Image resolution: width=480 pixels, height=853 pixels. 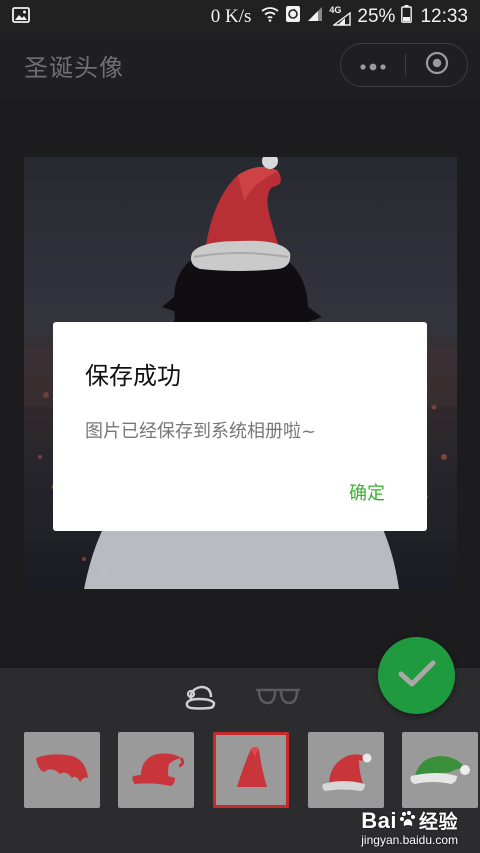 I want to click on gallery-notification-icon, so click(x=21, y=17).